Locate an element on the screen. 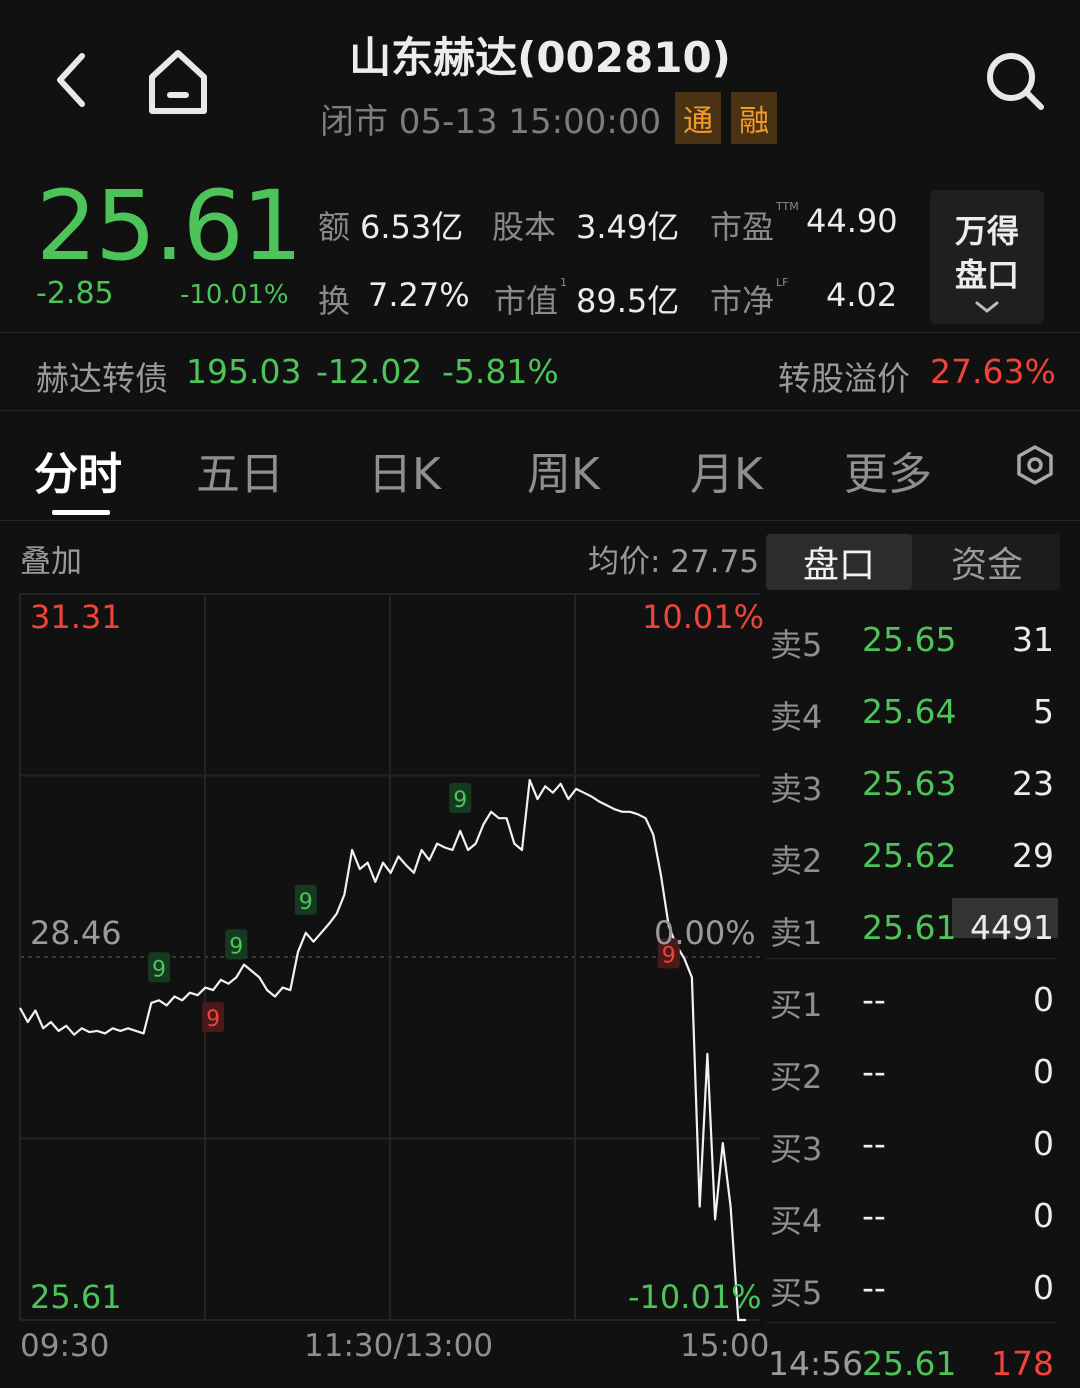 The image size is (1080, 1388). bid-row: 买3 -- 0 is located at coordinates (913, 1146).